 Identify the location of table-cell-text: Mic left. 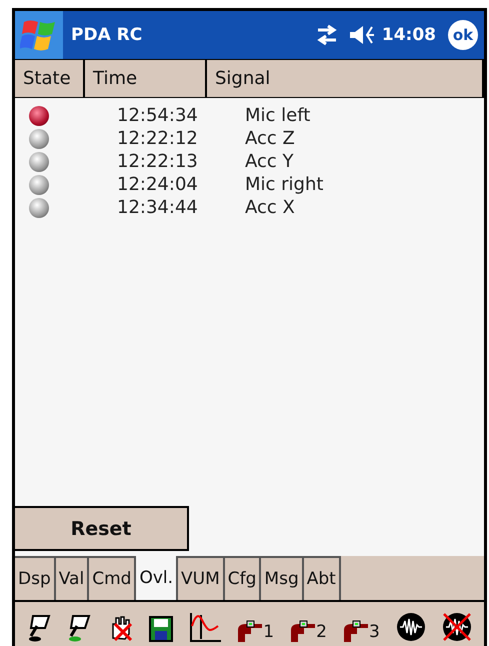
(278, 115).